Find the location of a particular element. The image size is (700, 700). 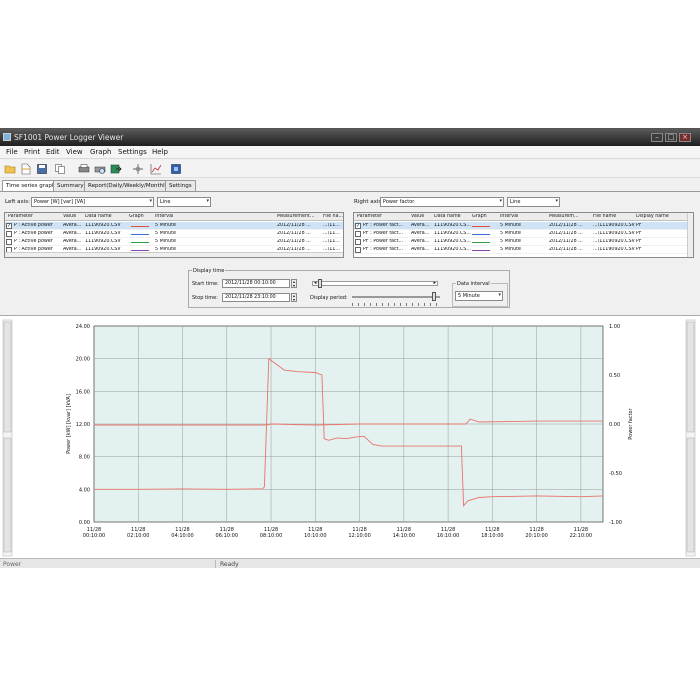

maximize-button: □ is located at coordinates (671, 137).